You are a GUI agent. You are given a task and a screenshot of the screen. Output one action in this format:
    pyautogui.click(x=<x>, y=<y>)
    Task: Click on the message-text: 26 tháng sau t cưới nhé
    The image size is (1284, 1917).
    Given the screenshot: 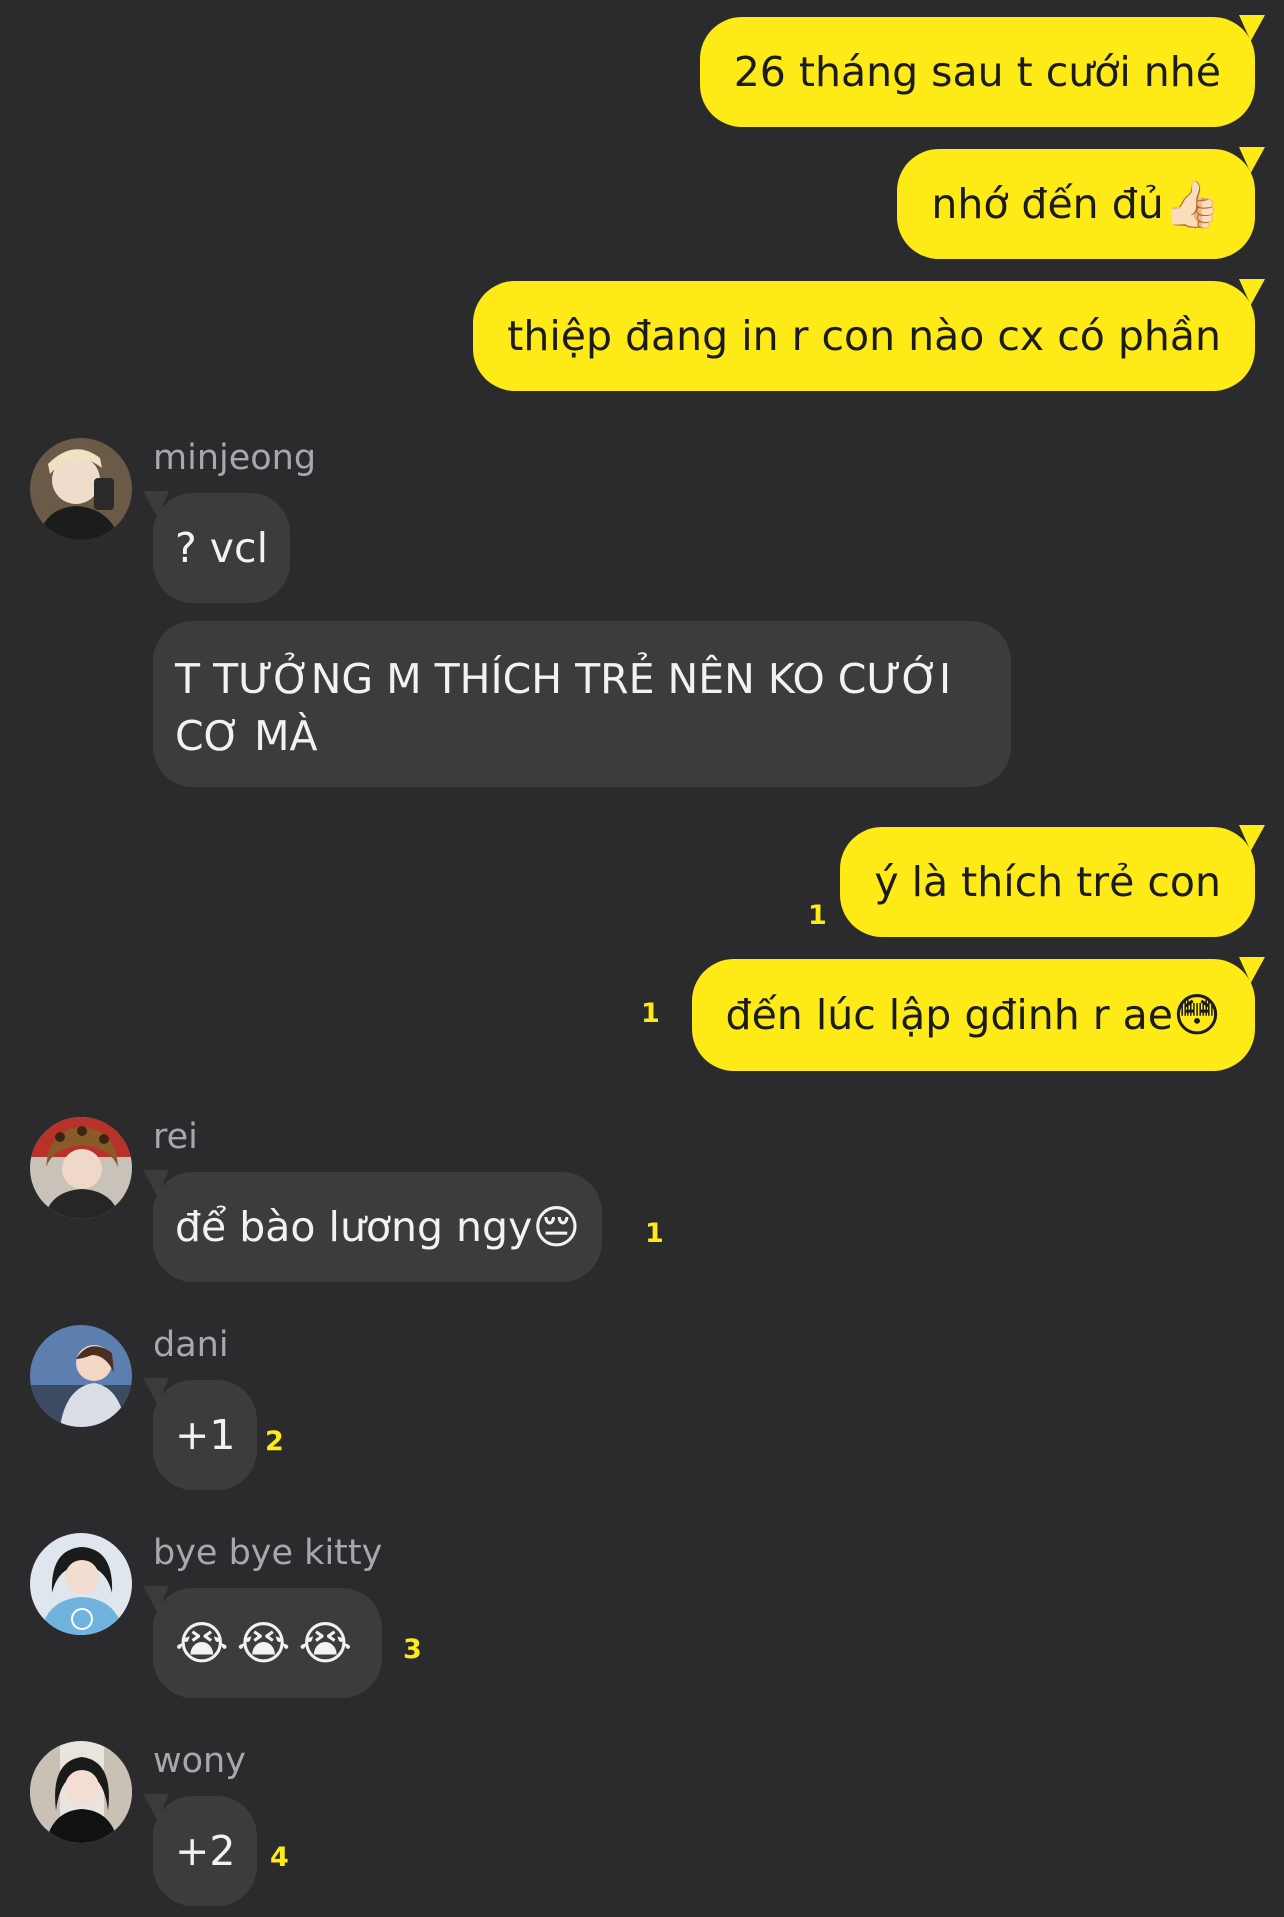 What is the action you would take?
    pyautogui.click(x=977, y=72)
    